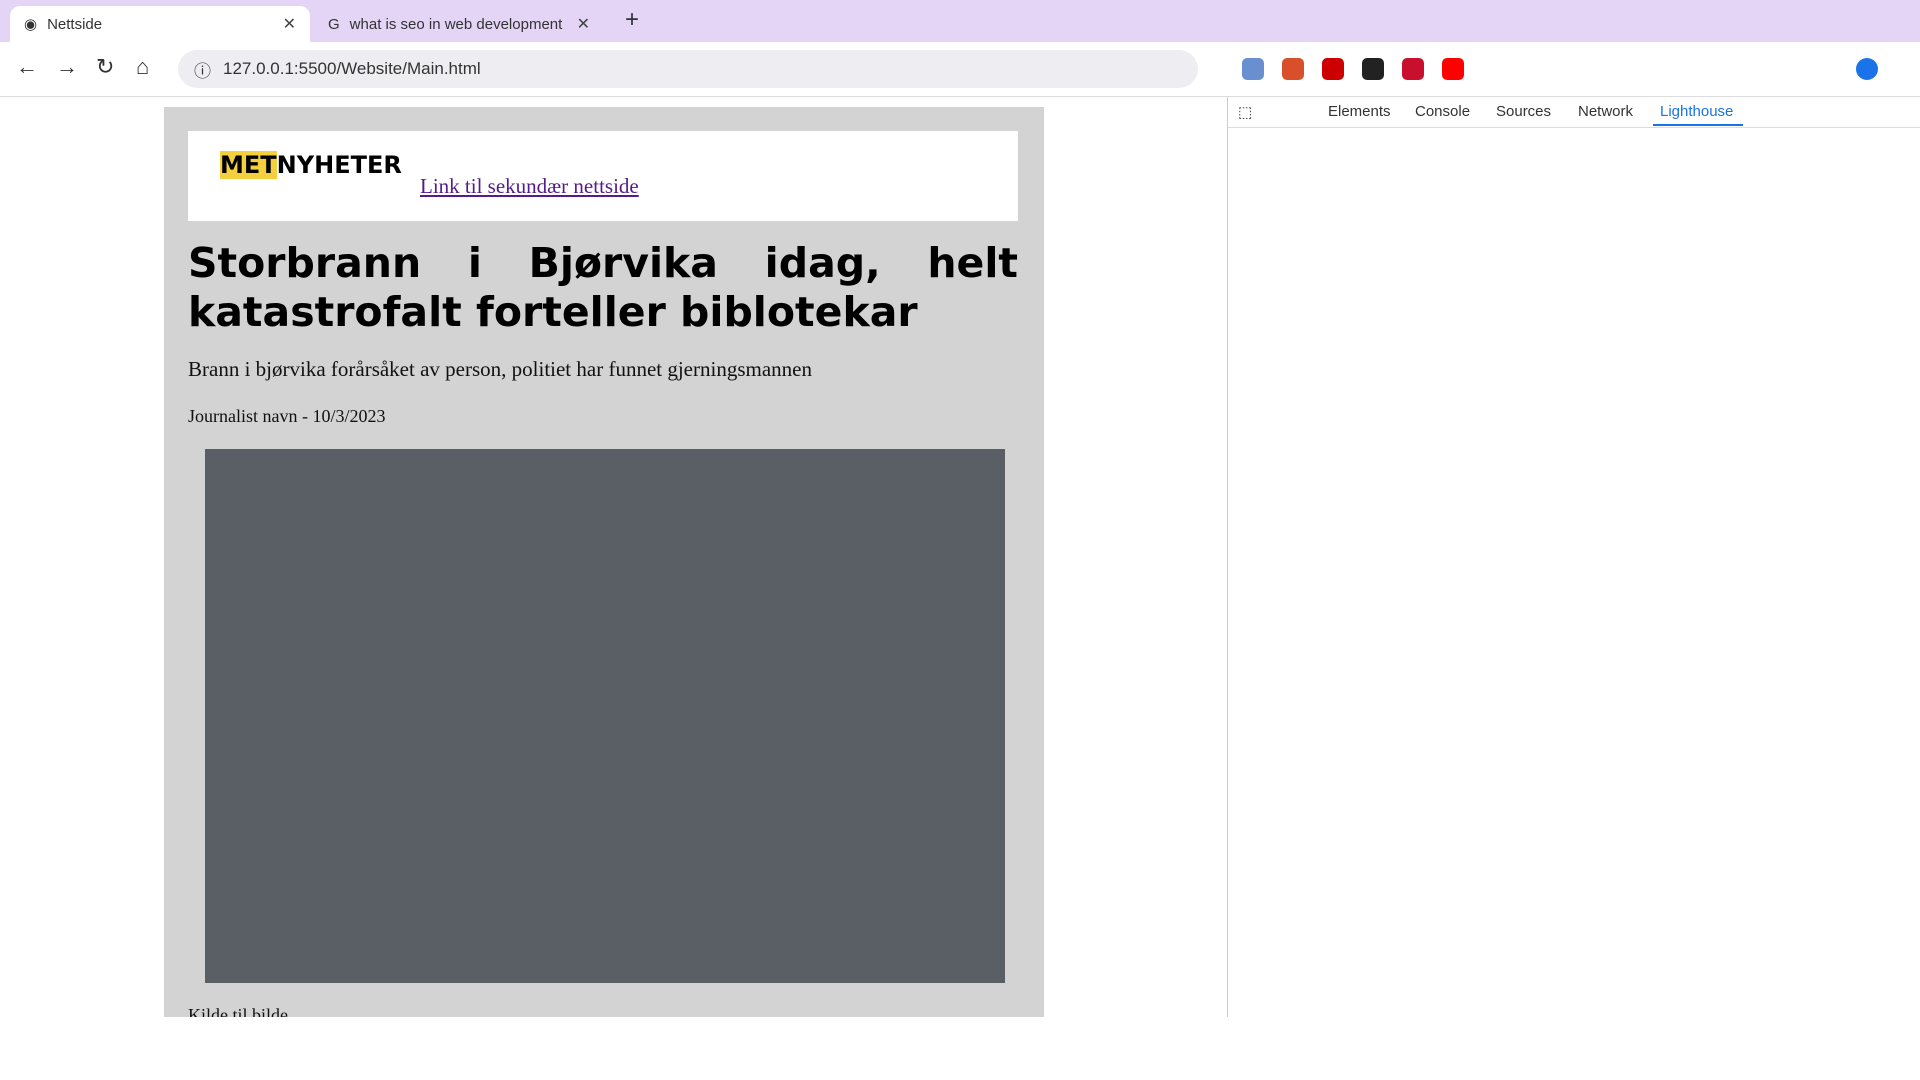  What do you see at coordinates (238, 1011) in the screenshot?
I see `photo-caption: Kilde til bilde` at bounding box center [238, 1011].